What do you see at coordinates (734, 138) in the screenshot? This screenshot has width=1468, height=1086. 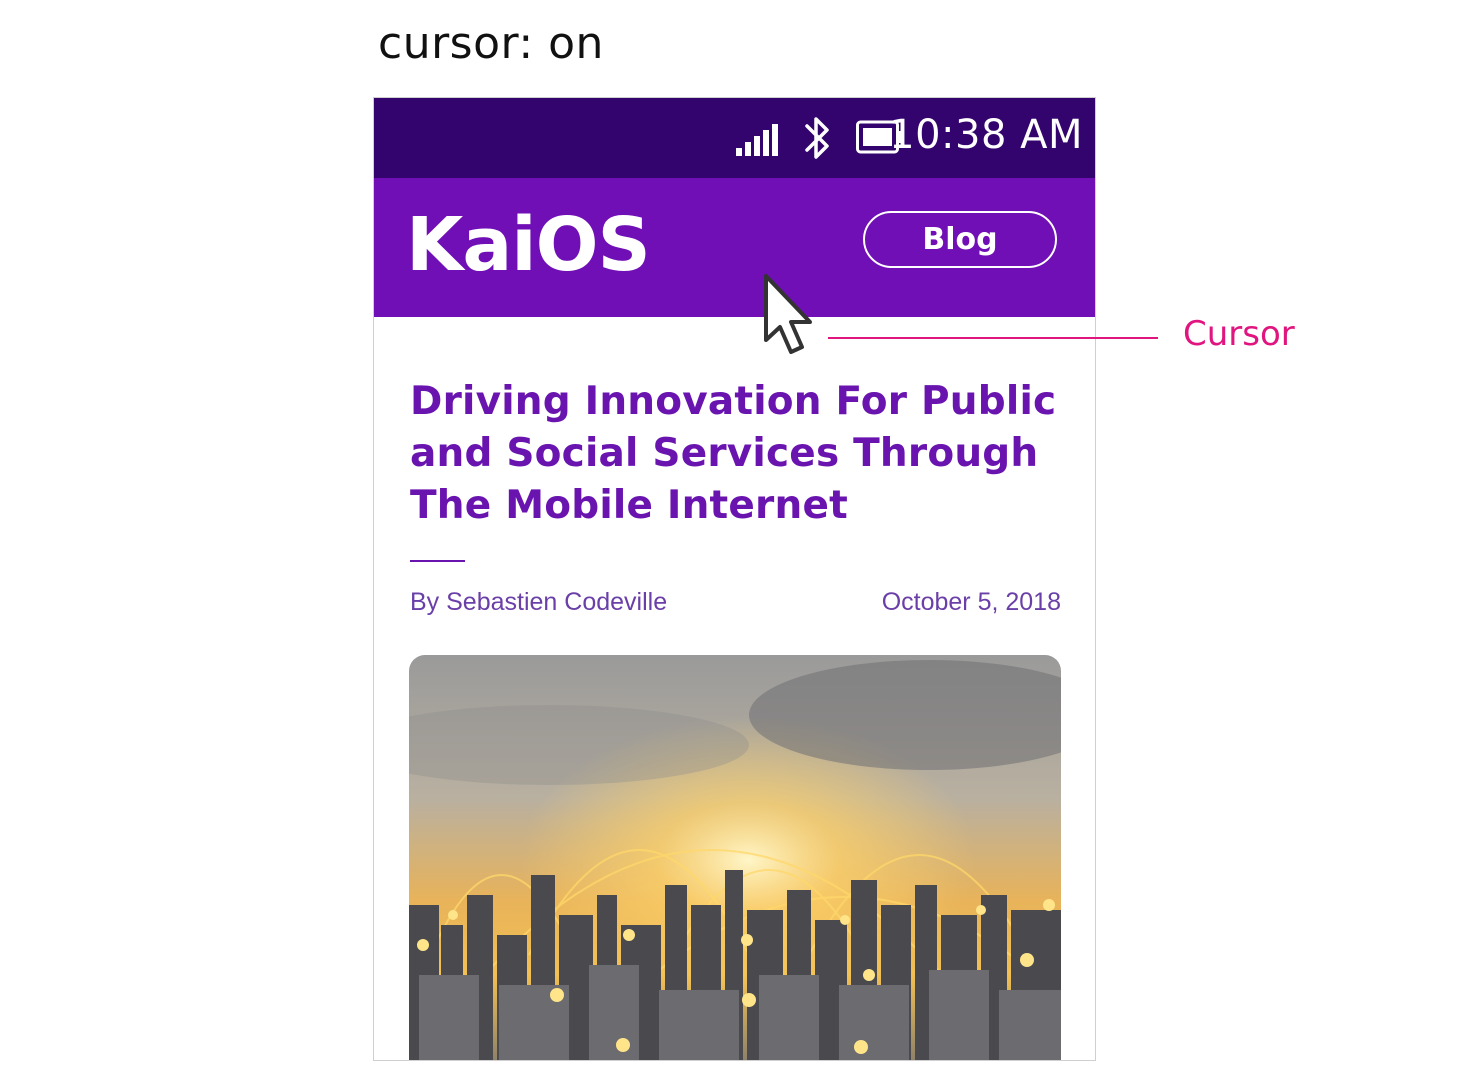 I see `status-bar: 10:38 AM` at bounding box center [734, 138].